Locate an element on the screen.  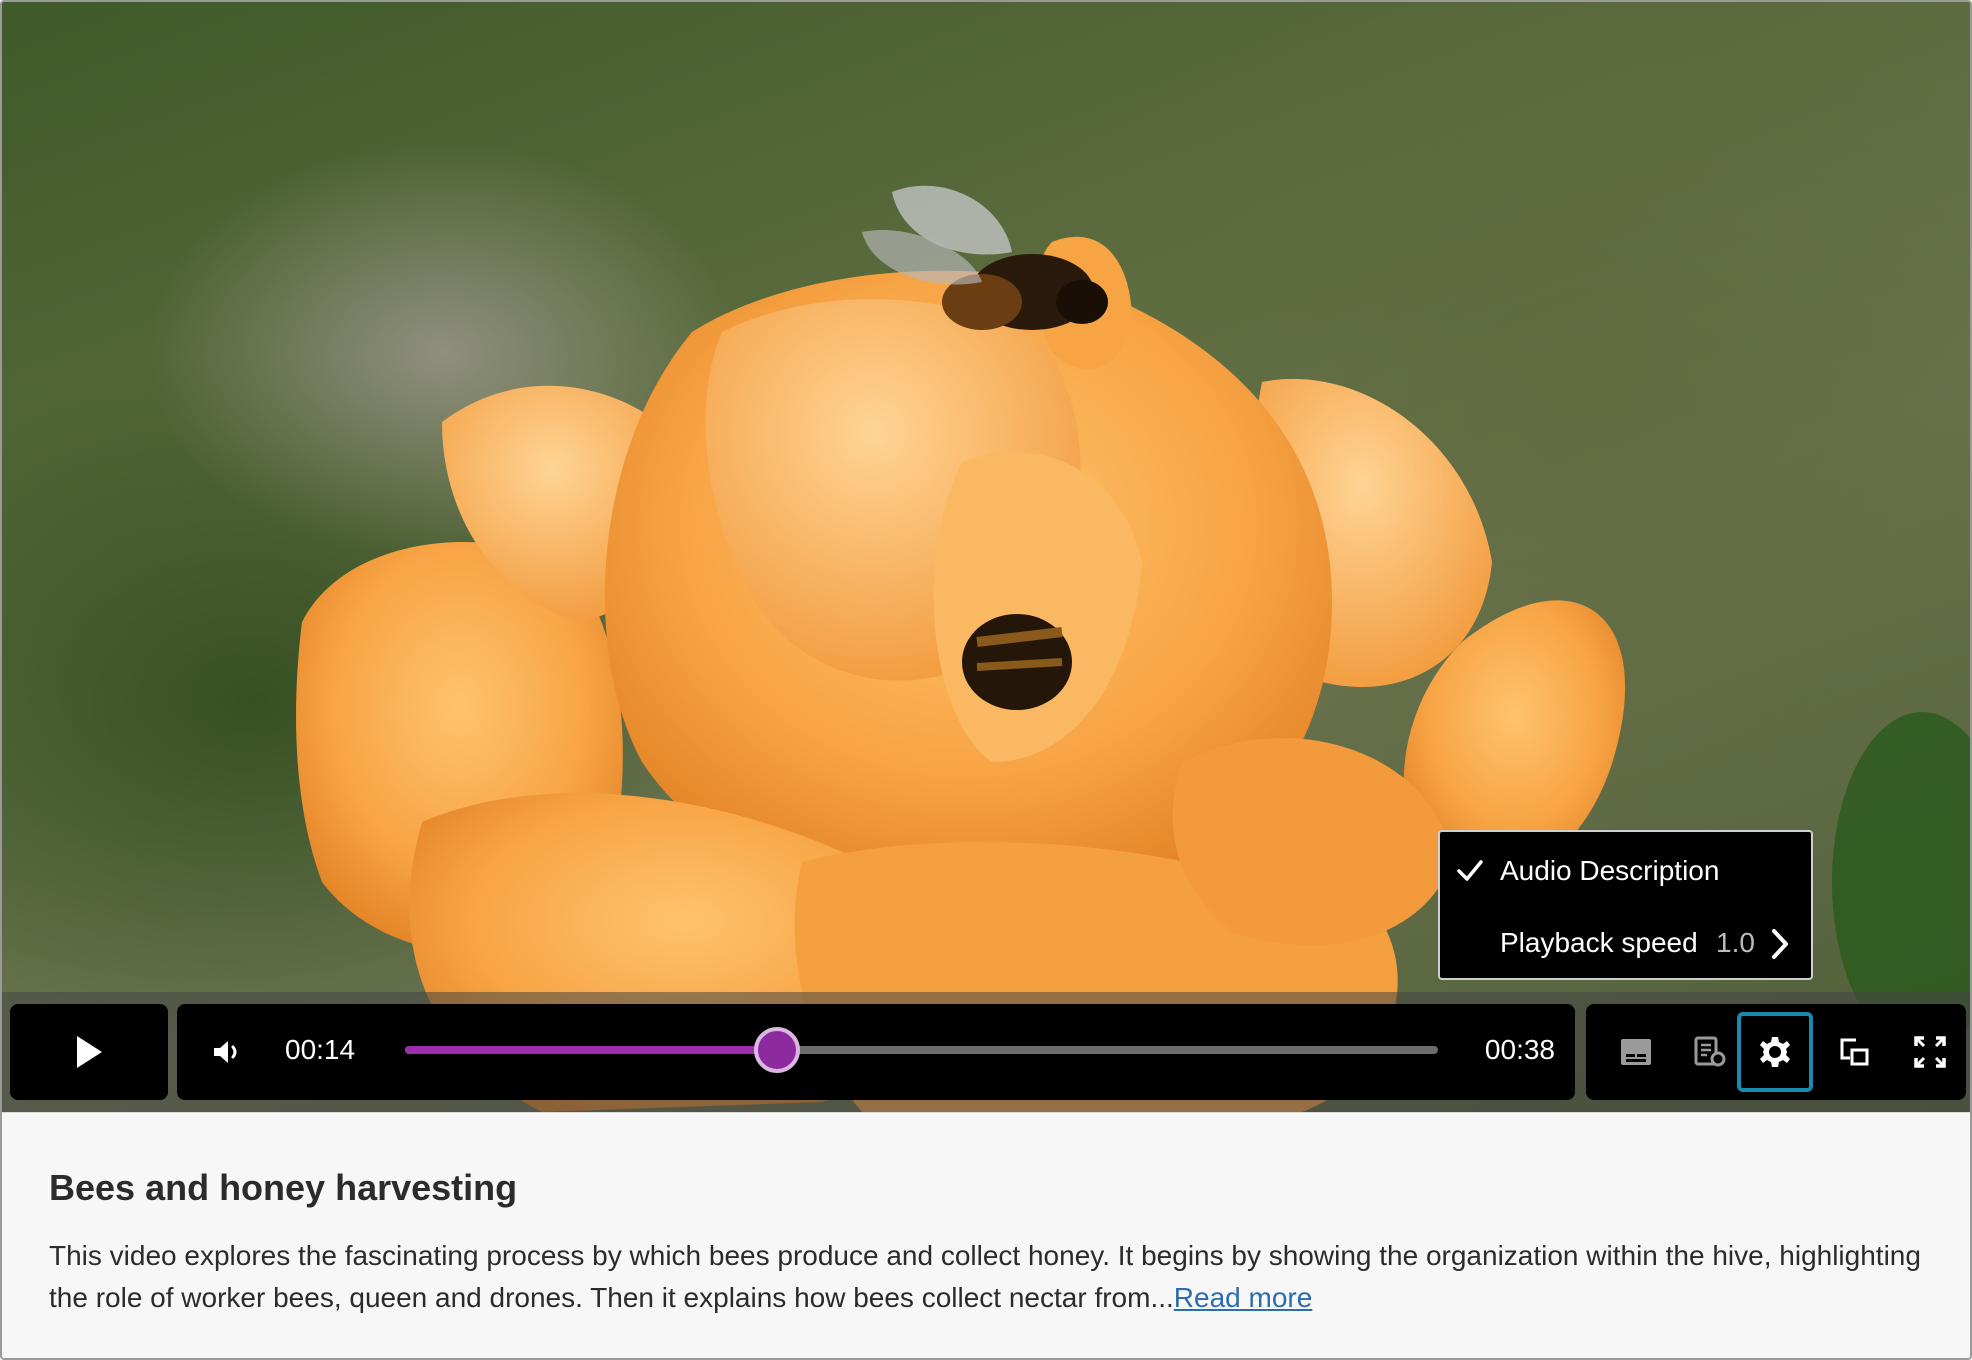
timeline-control-group: 00:14 00:38 is located at coordinates (876, 1052).